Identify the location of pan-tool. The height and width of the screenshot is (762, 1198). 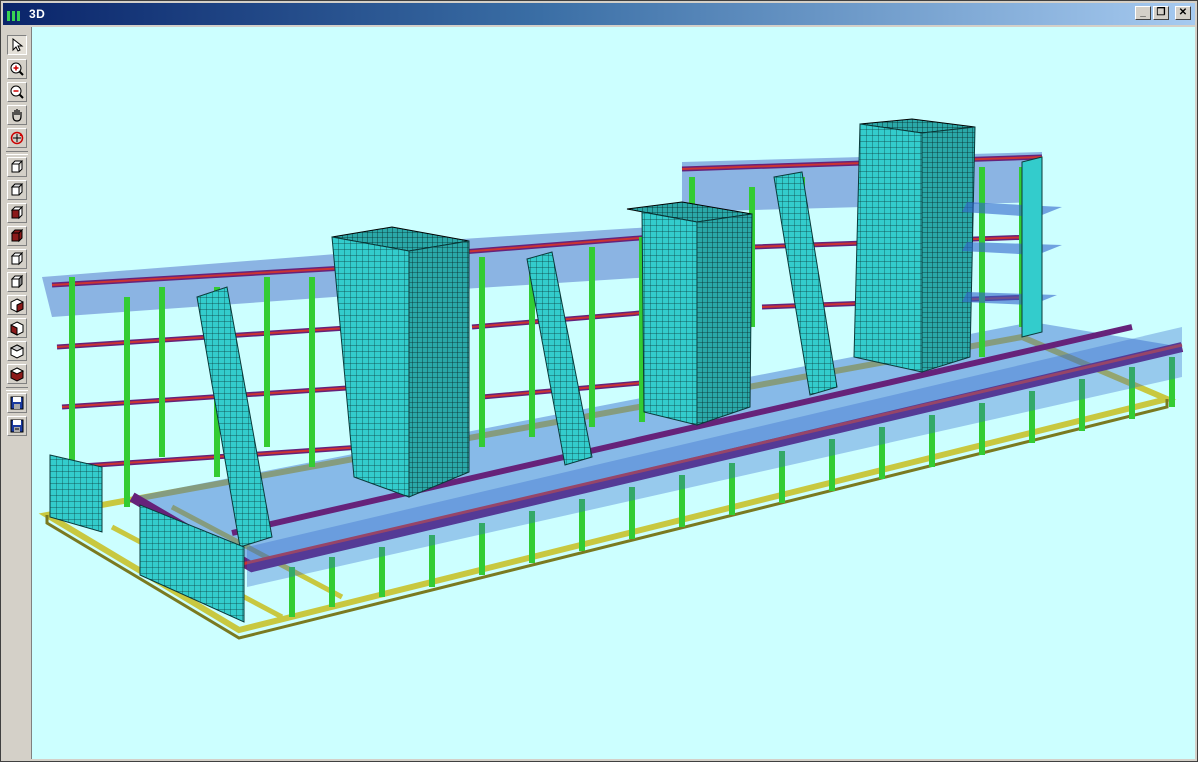
(17, 115).